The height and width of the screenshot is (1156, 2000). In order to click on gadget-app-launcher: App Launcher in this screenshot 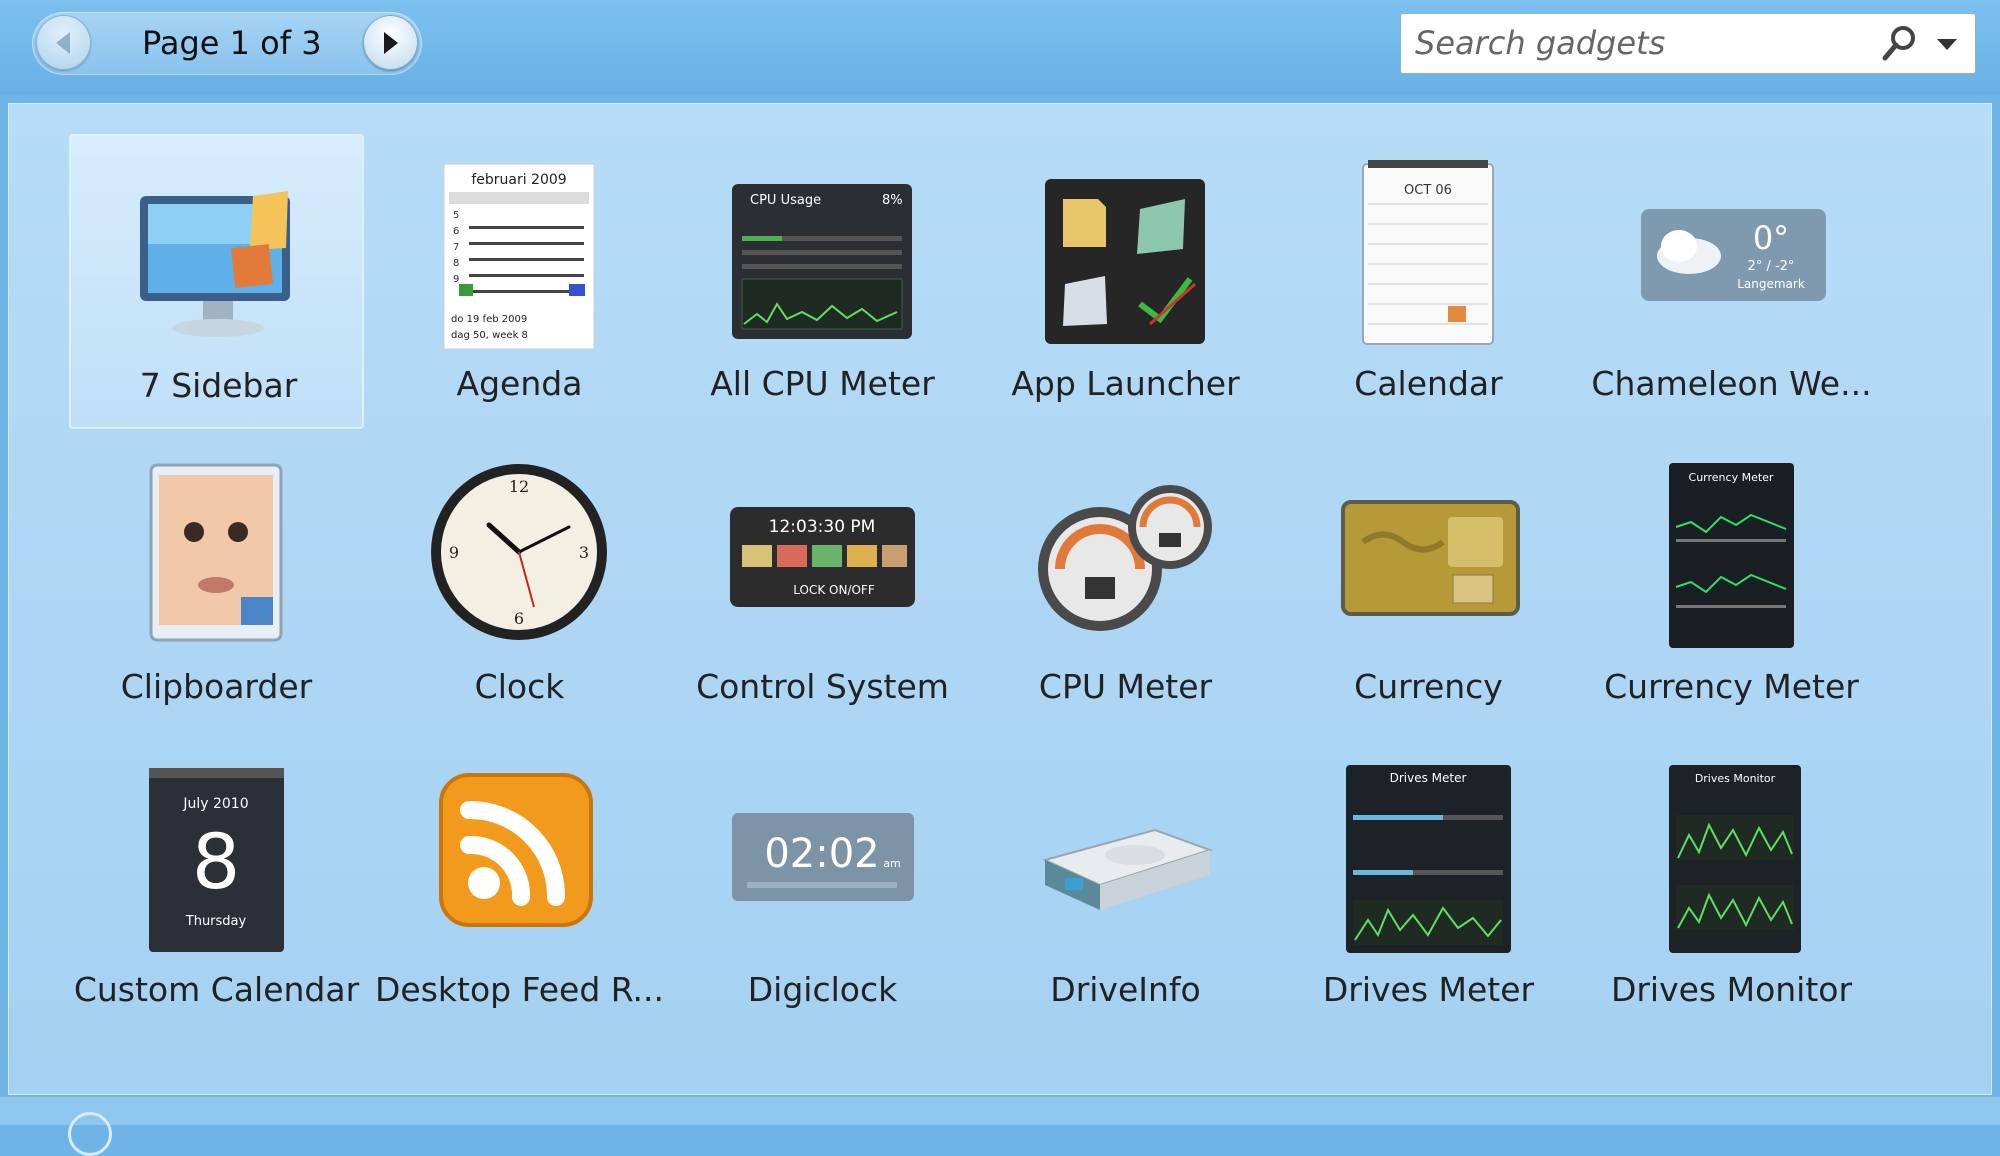, I will do `click(1125, 281)`.